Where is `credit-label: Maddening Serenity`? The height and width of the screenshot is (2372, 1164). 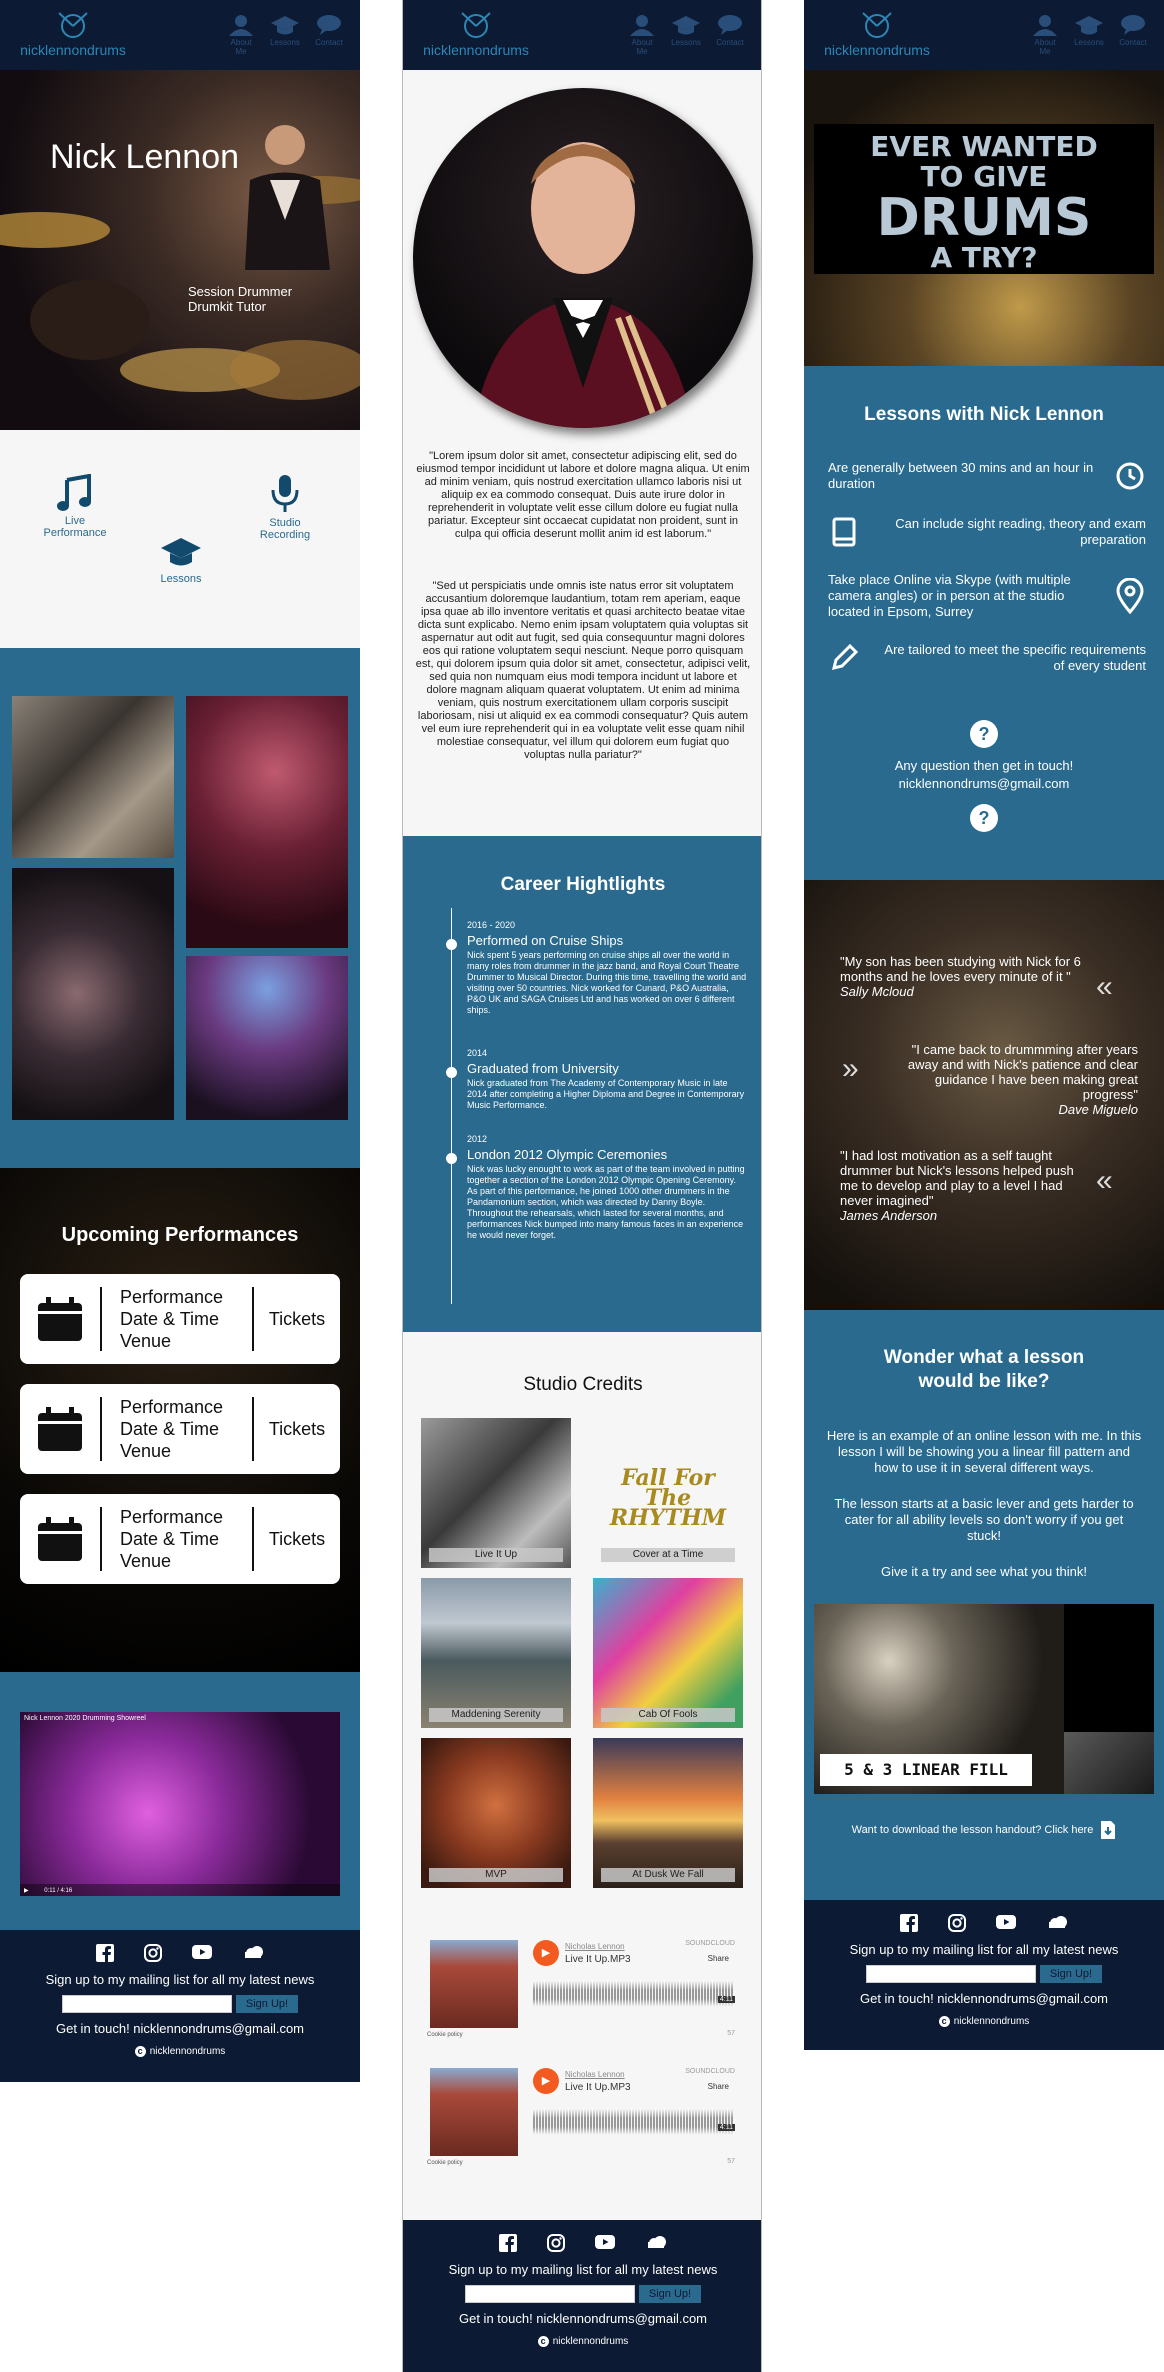 credit-label: Maddening Serenity is located at coordinates (496, 1715).